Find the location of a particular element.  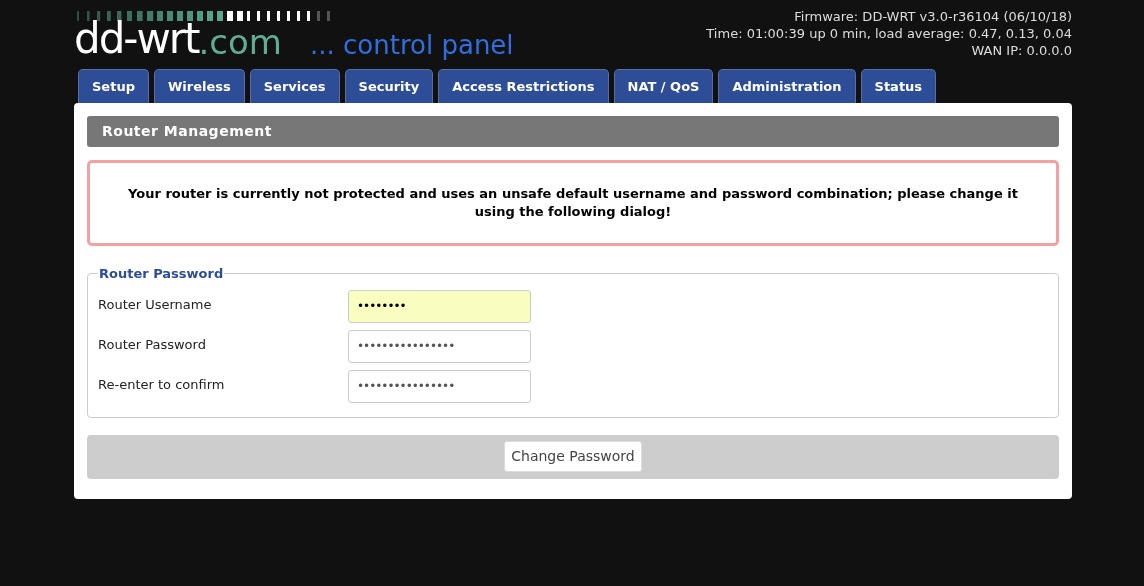

section-header: Router Management is located at coordinates (573, 131).